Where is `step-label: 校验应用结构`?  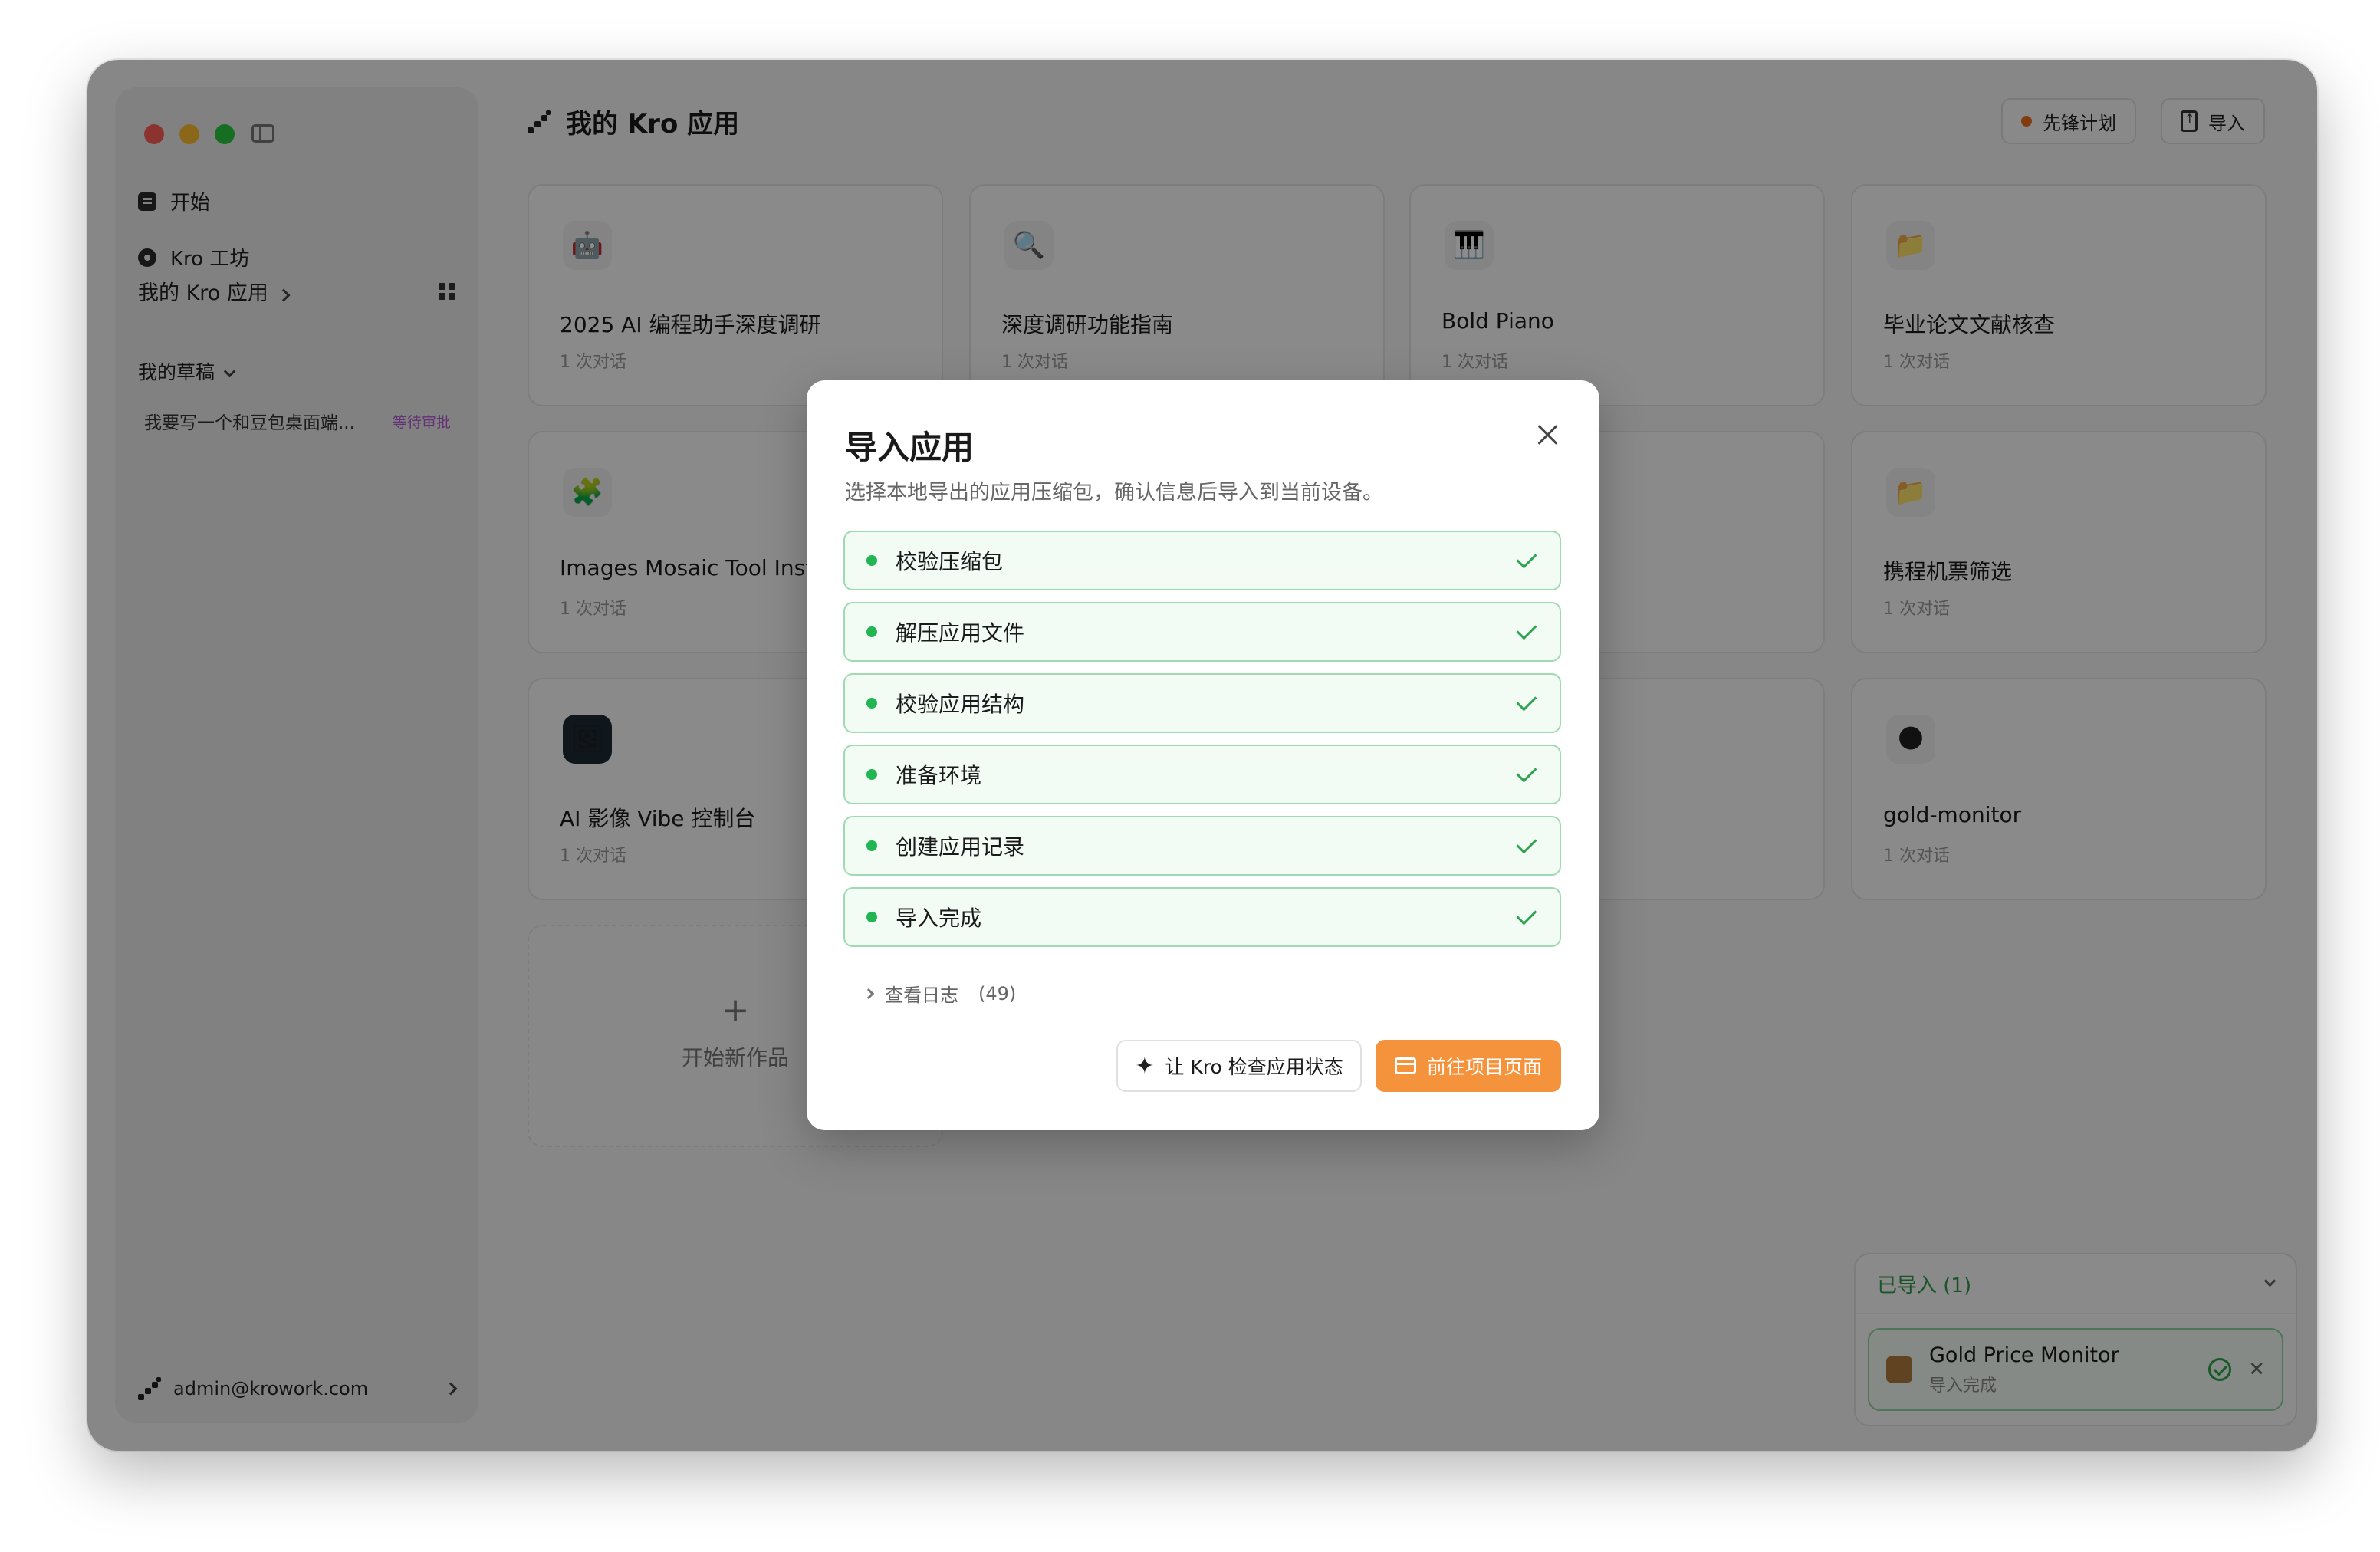 step-label: 校验应用结构 is located at coordinates (961, 705).